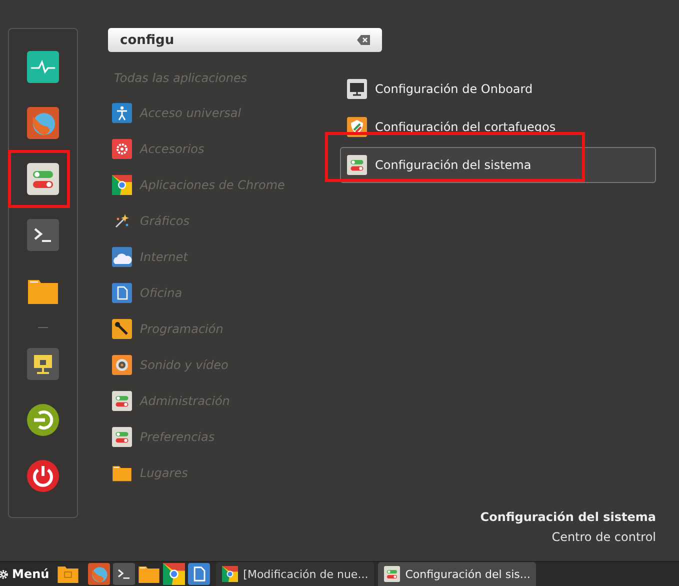 Image resolution: width=679 pixels, height=586 pixels. I want to click on folder-icon, so click(122, 473).